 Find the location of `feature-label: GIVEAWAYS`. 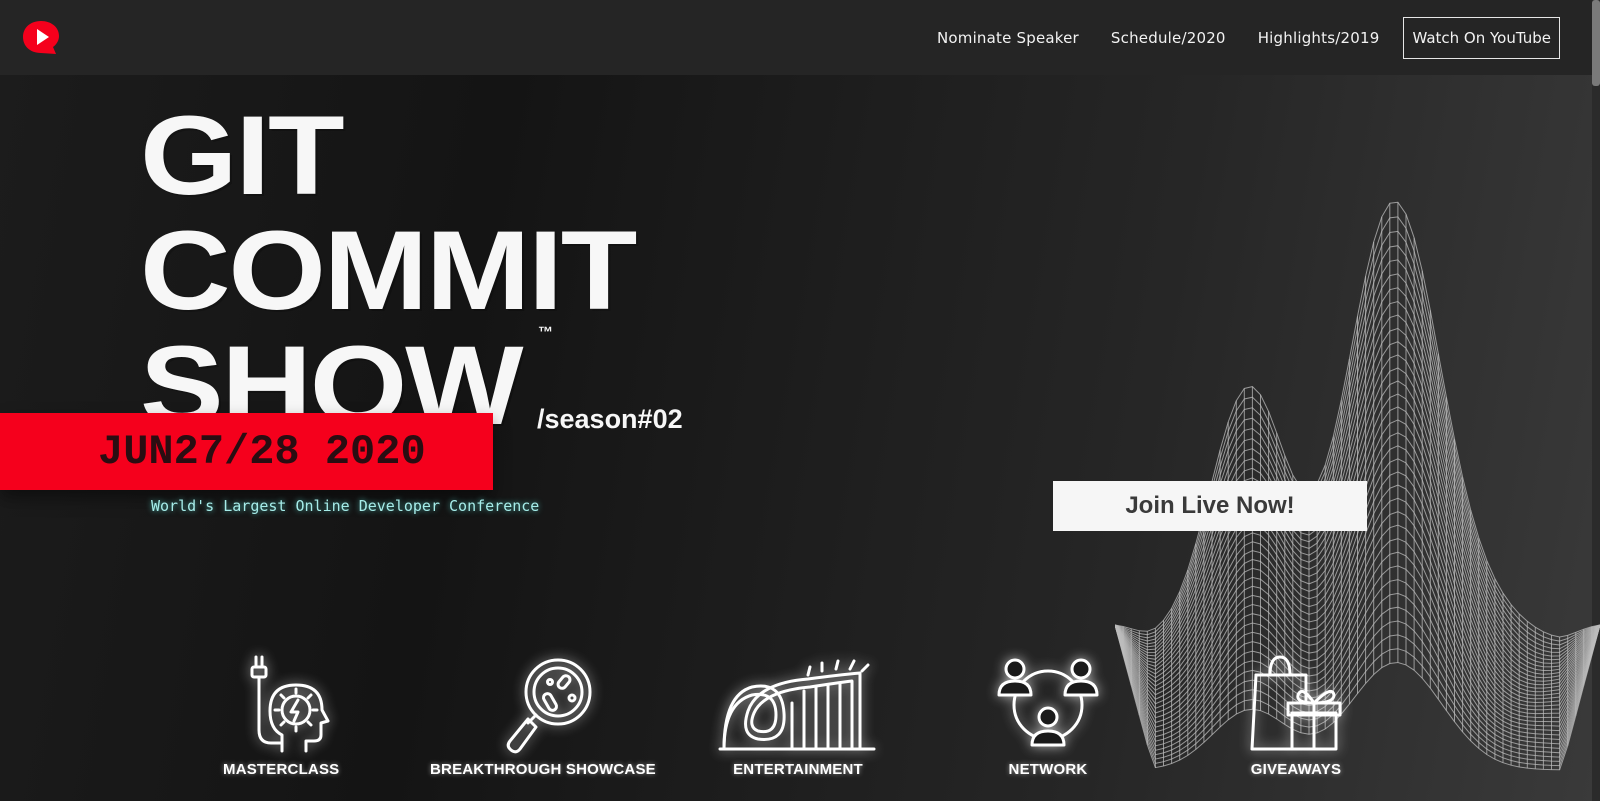

feature-label: GIVEAWAYS is located at coordinates (1296, 769).